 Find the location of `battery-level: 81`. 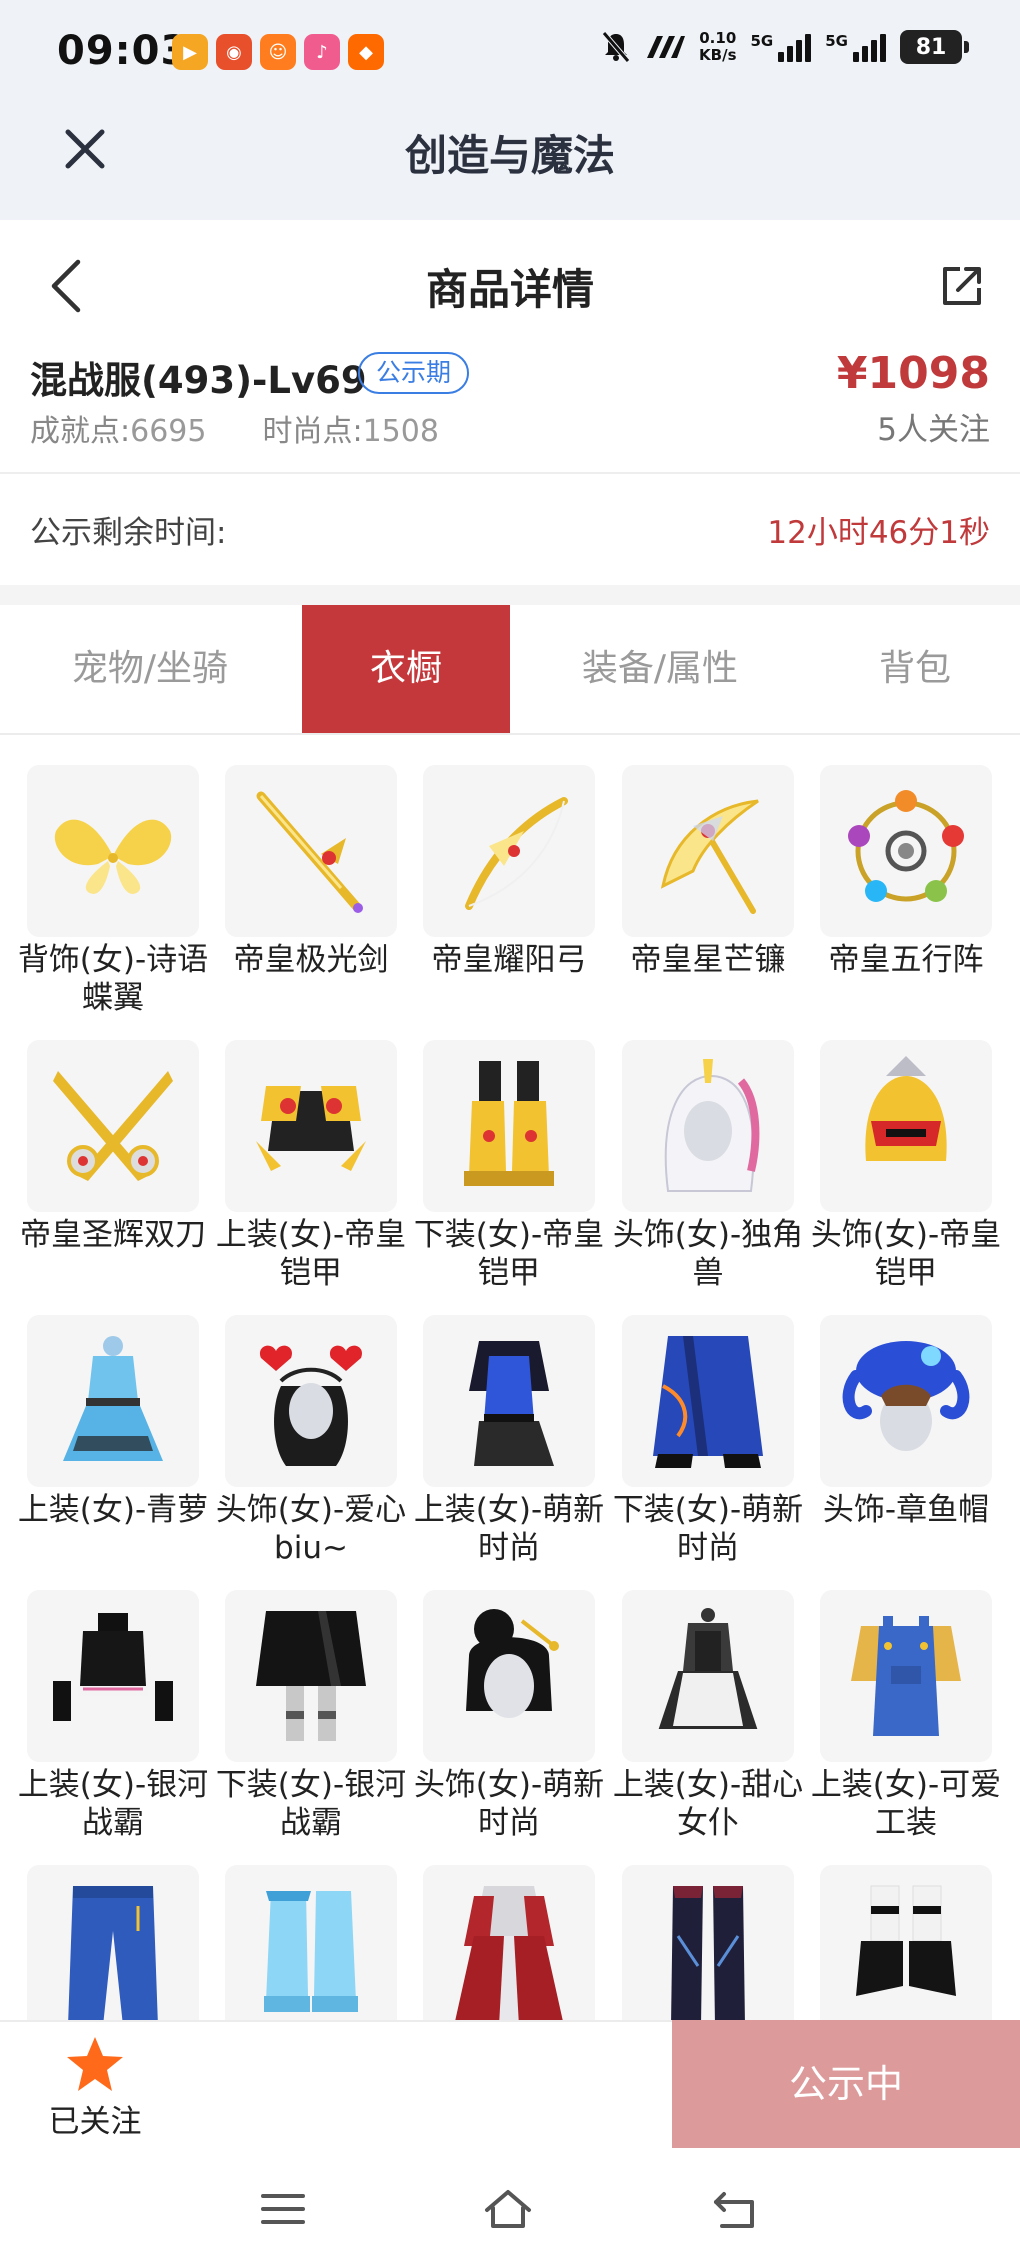

battery-level: 81 is located at coordinates (931, 47).